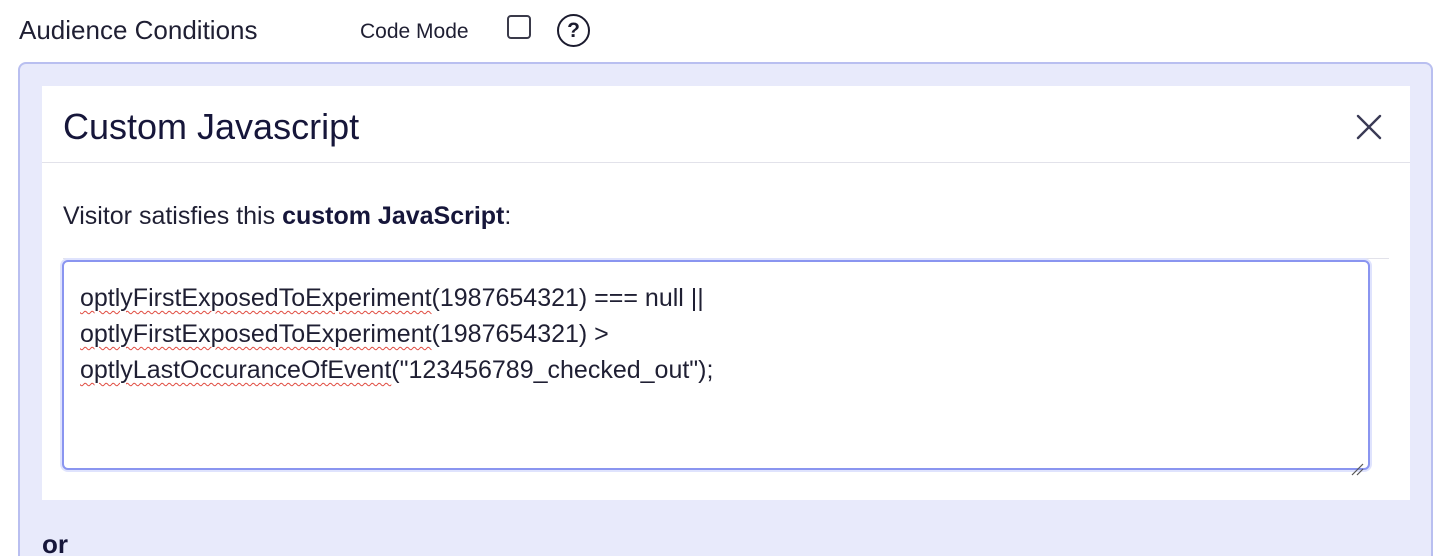 The width and height of the screenshot is (1452, 556). I want to click on description-bold: custom JavaScript, so click(393, 216).